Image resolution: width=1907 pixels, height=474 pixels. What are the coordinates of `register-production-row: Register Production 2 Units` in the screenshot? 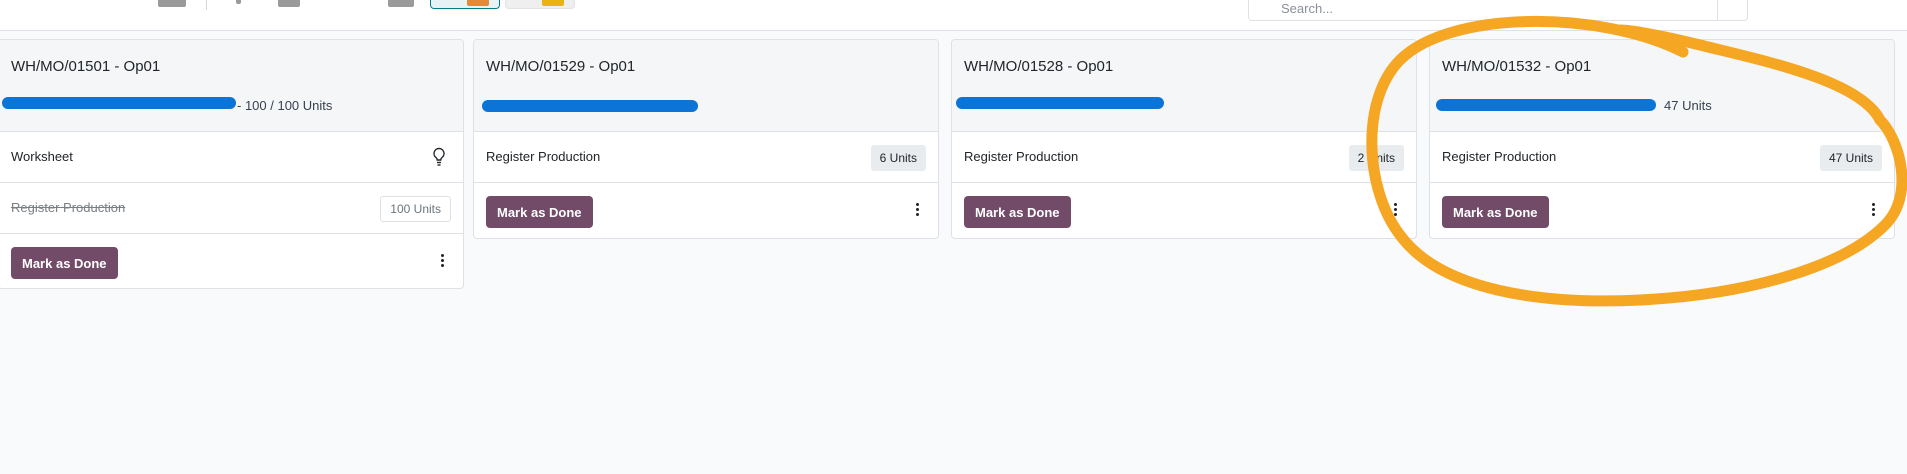 It's located at (1184, 157).